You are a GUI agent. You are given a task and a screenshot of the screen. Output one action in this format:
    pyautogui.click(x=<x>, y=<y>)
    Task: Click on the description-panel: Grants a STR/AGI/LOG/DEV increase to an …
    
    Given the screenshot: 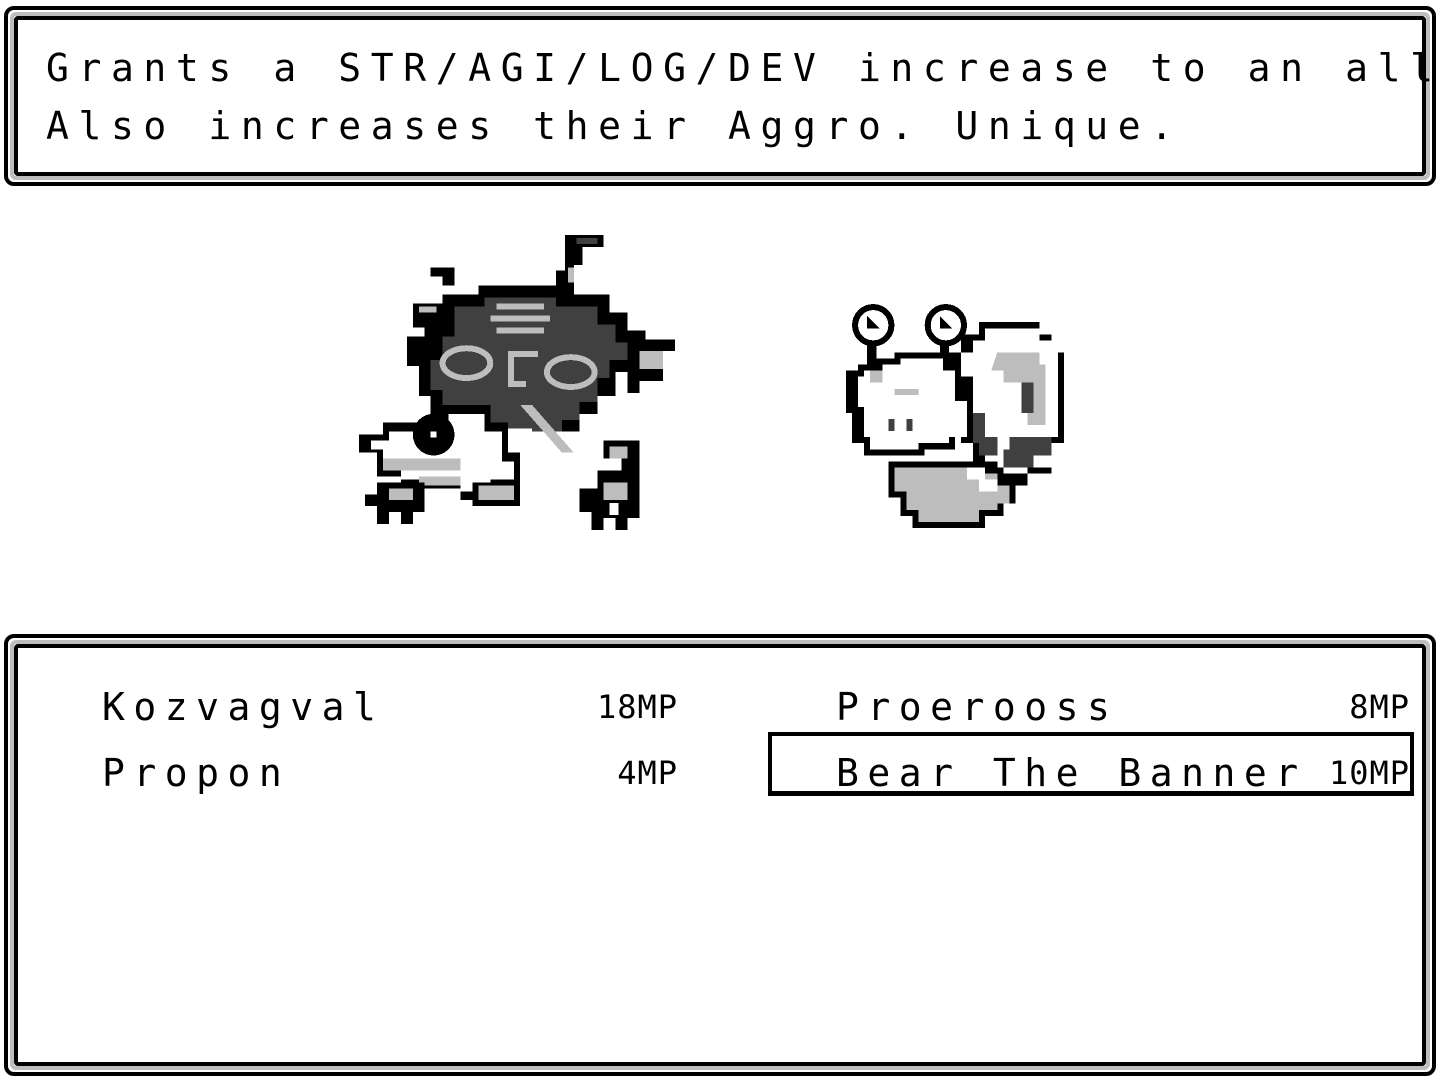 What is the action you would take?
    pyautogui.click(x=727, y=96)
    